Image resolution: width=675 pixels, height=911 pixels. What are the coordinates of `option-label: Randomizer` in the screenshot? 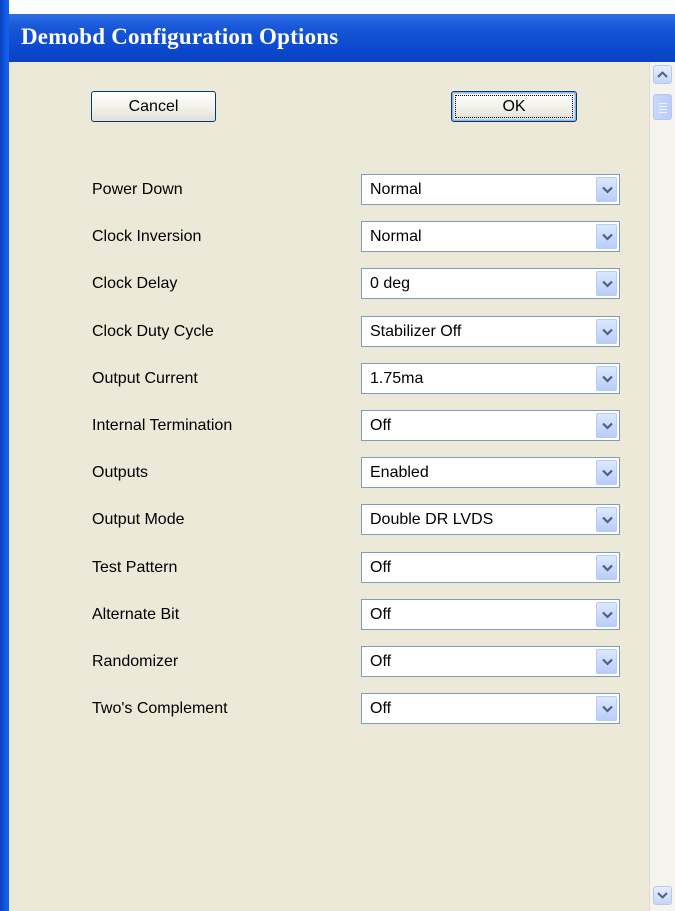 It's located at (135, 661).